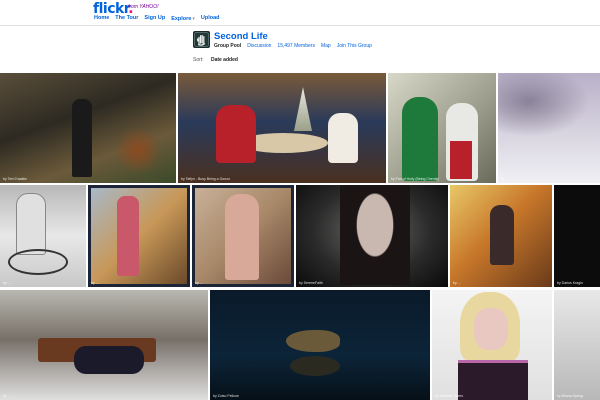 This screenshot has width=600, height=400. Describe the element at coordinates (493, 380) in the screenshot. I see `photo-dress` at that location.